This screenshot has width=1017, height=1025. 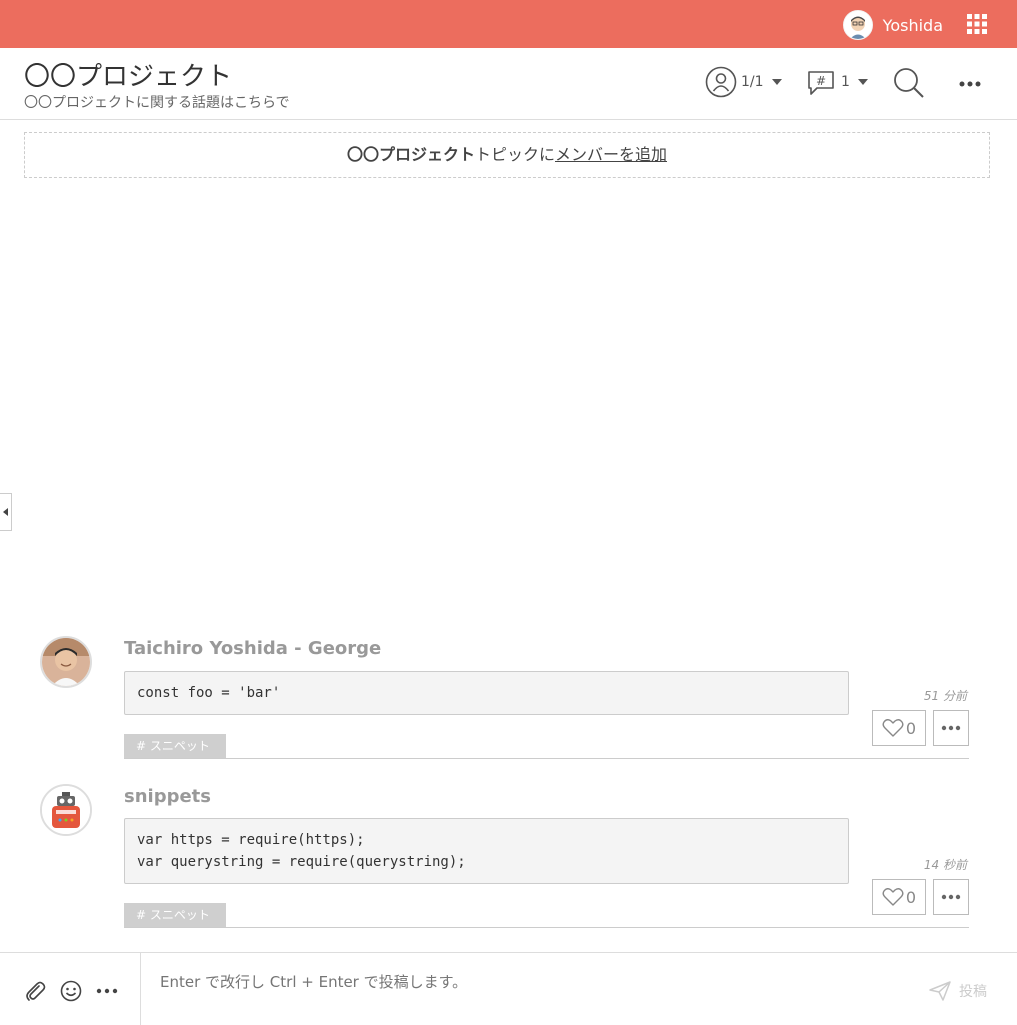 What do you see at coordinates (530, 982) in the screenshot?
I see `message-input` at bounding box center [530, 982].